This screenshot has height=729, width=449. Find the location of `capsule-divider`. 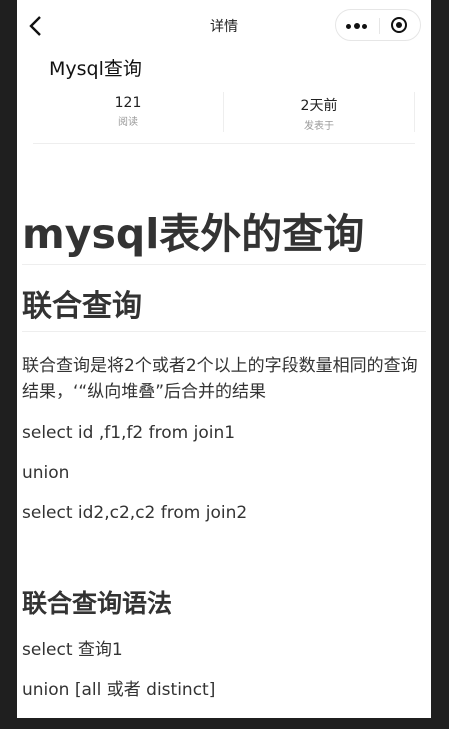

capsule-divider is located at coordinates (379, 26).